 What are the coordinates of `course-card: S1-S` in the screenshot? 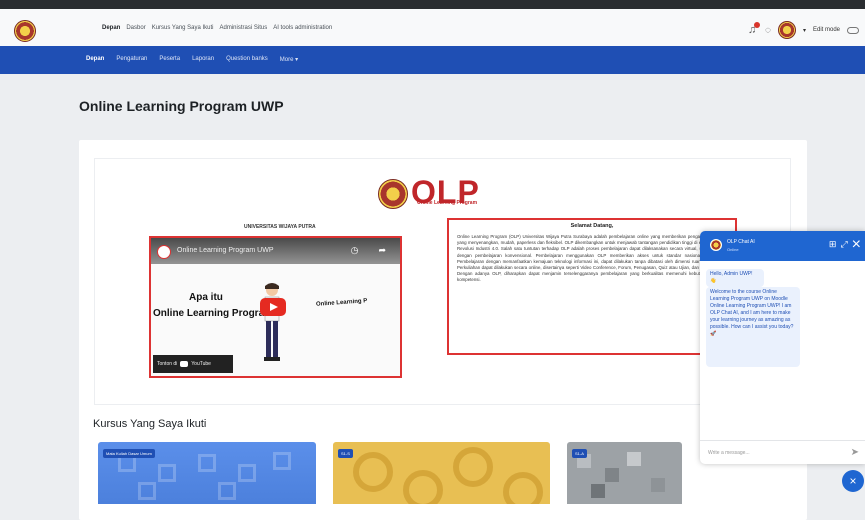 It's located at (441, 473).